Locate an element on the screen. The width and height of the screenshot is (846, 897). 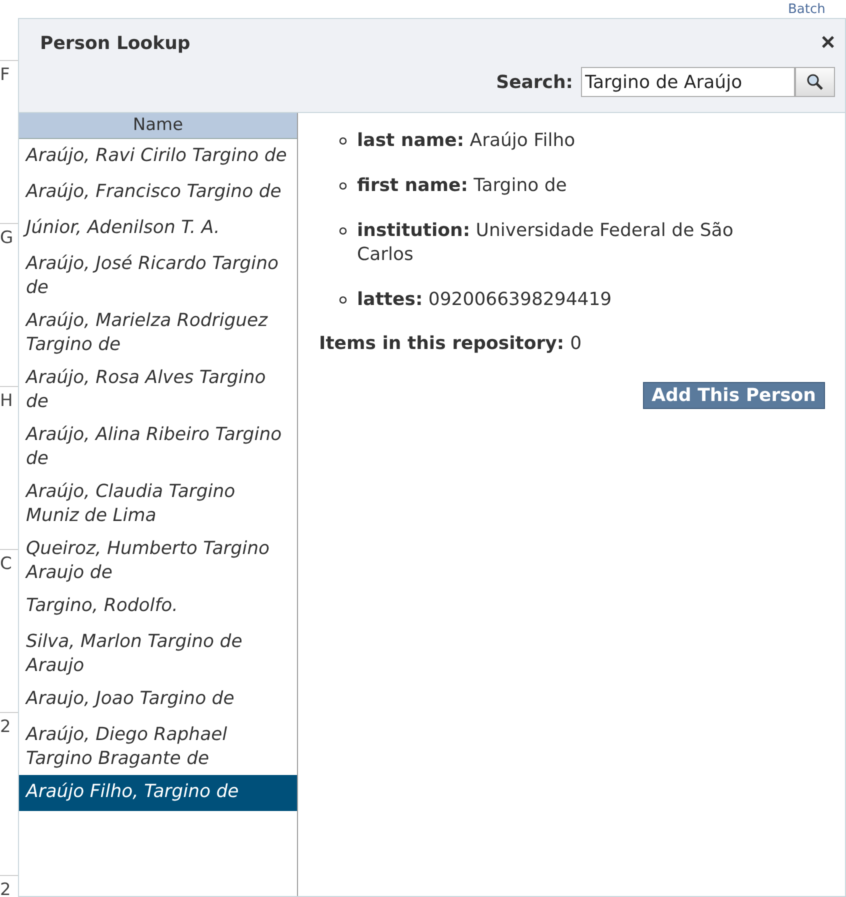
name-item: Araújo, Marielza Rodriguez Targino de is located at coordinates (158, 332).